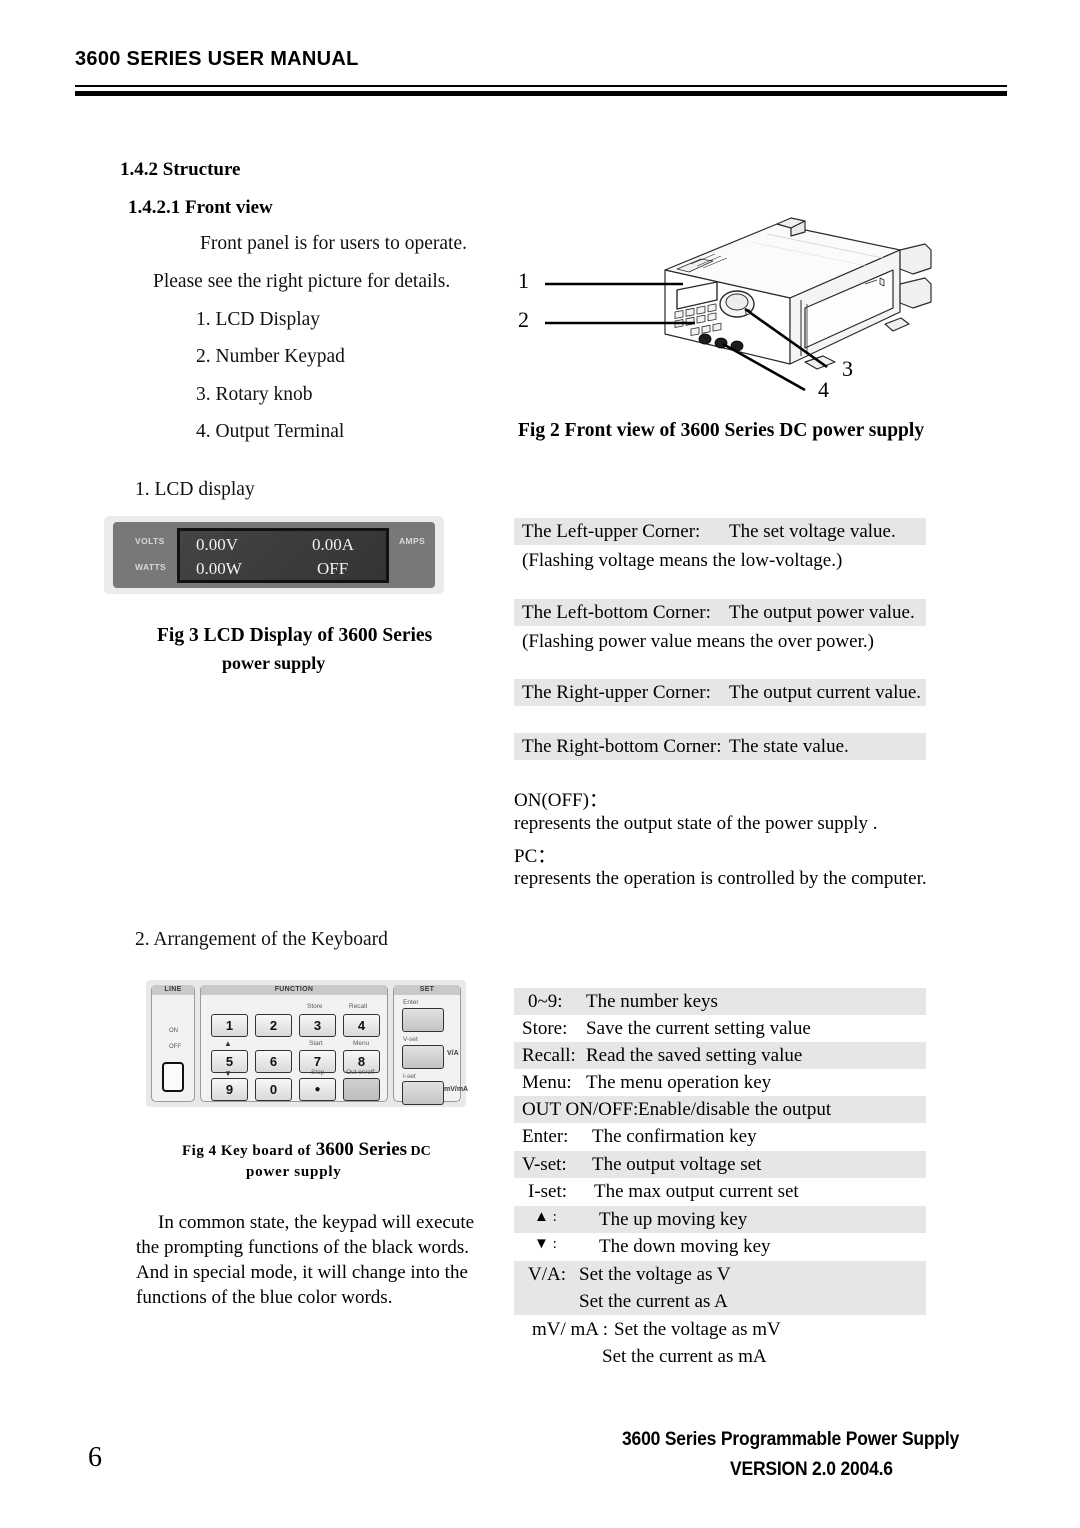 This screenshot has height=1528, width=1080. What do you see at coordinates (696, 1191) in the screenshot?
I see `key-description: The max output current set` at bounding box center [696, 1191].